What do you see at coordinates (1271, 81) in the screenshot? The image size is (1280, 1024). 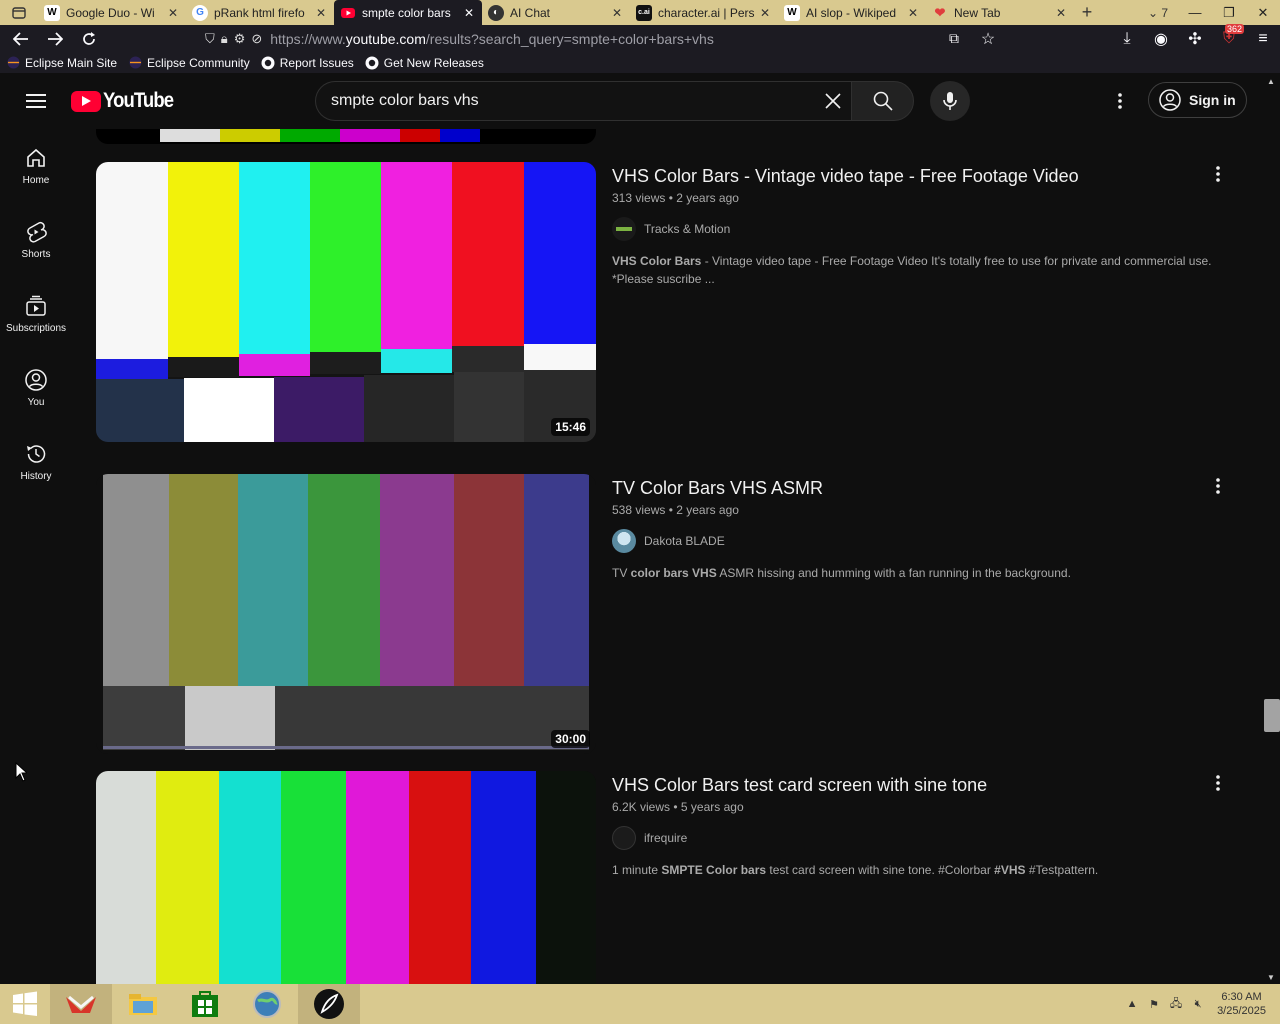 I see `scroll-up-arrow-icon: ▲` at bounding box center [1271, 81].